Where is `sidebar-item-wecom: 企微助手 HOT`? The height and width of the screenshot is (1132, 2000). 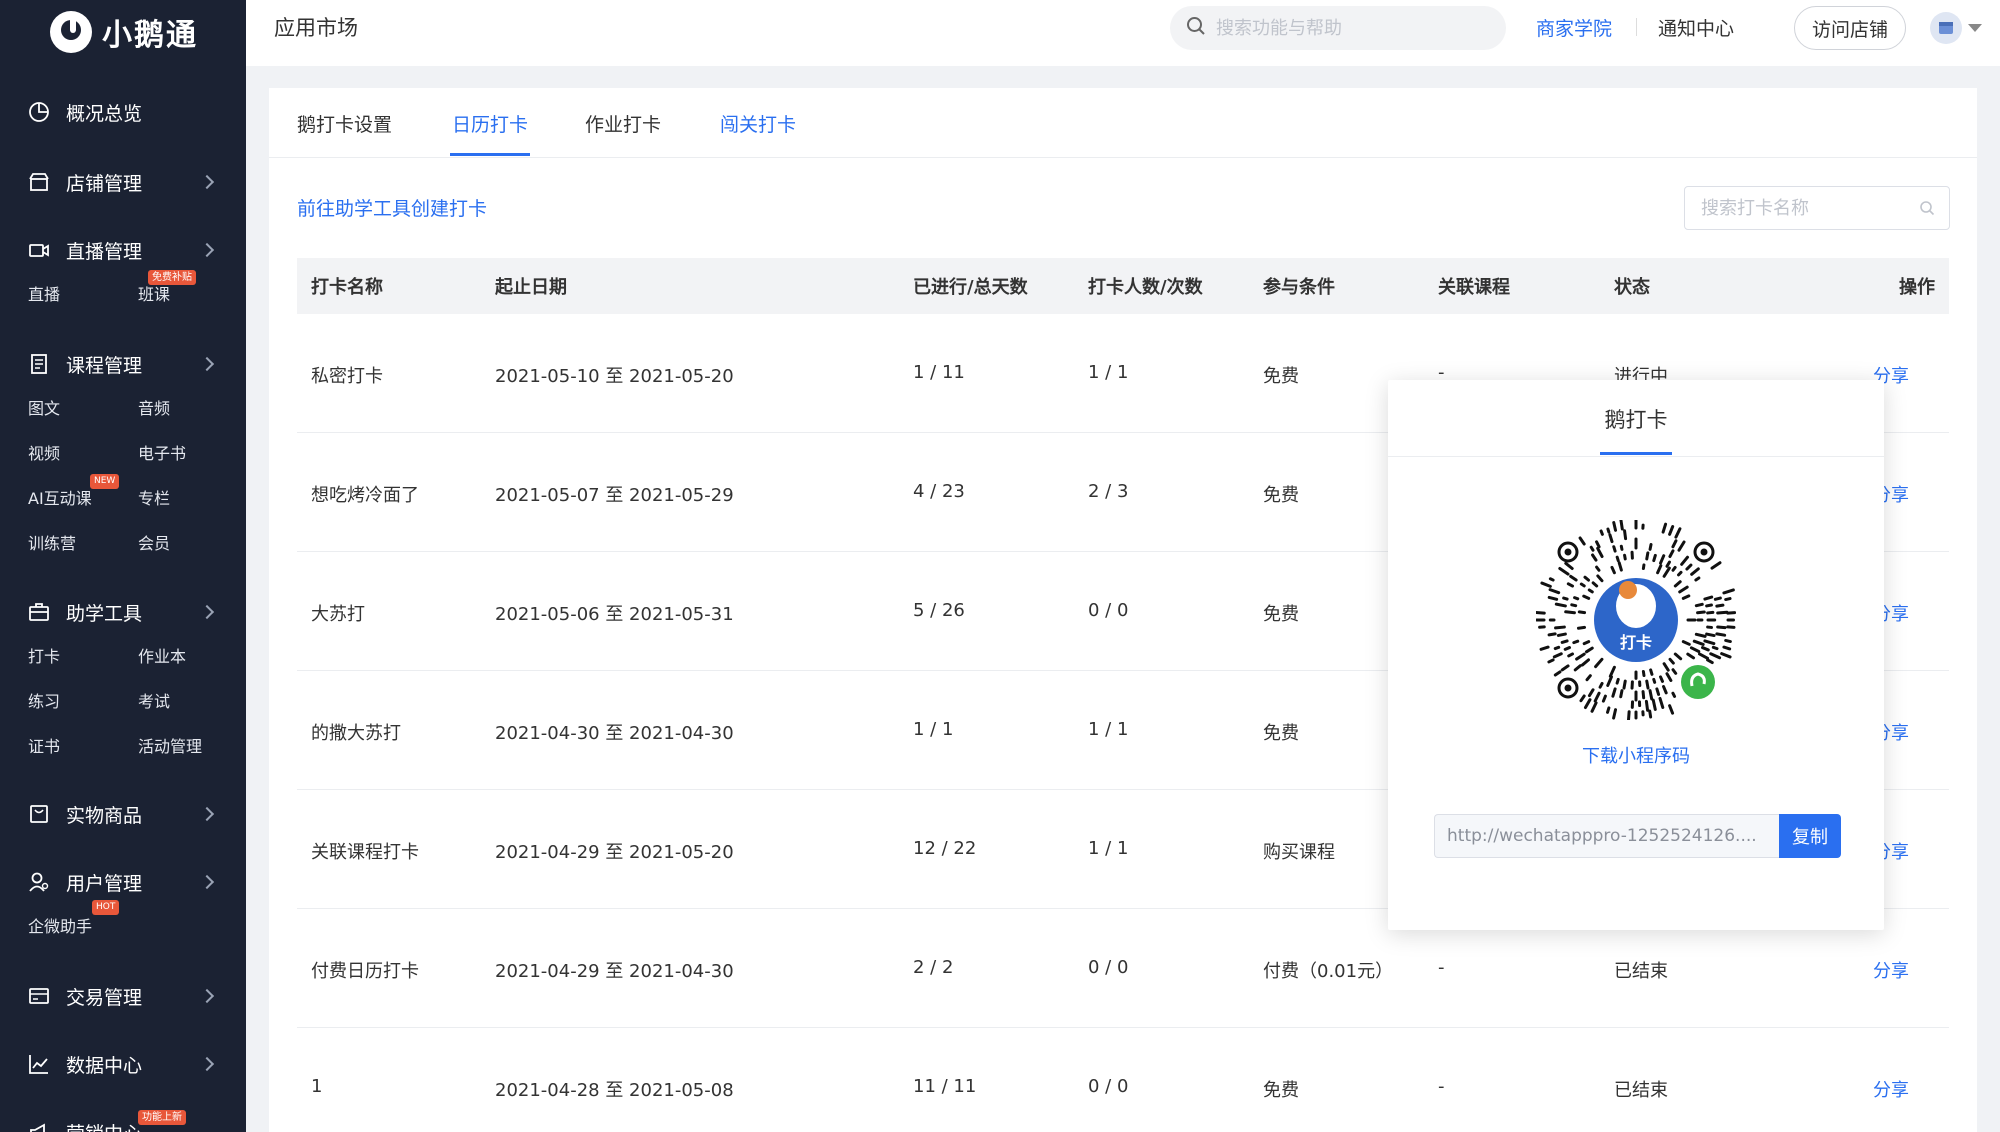 sidebar-item-wecom: 企微助手 HOT is located at coordinates (83, 923).